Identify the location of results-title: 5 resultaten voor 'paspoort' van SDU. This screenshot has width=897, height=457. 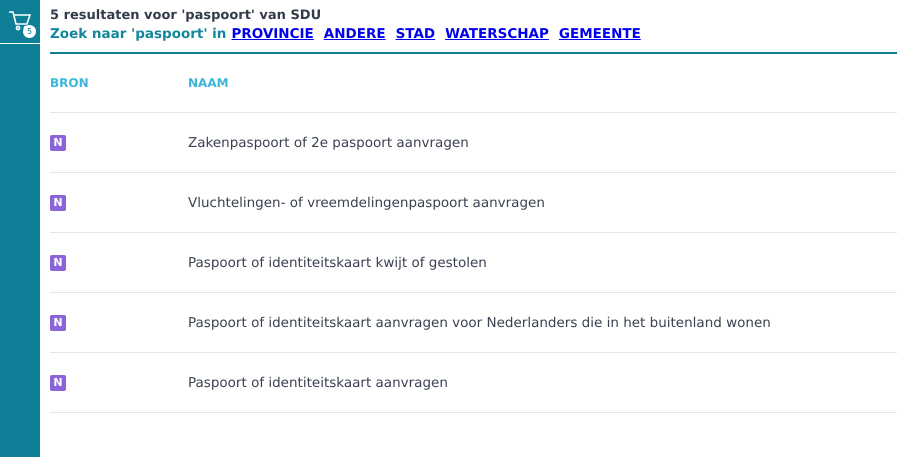
(186, 16).